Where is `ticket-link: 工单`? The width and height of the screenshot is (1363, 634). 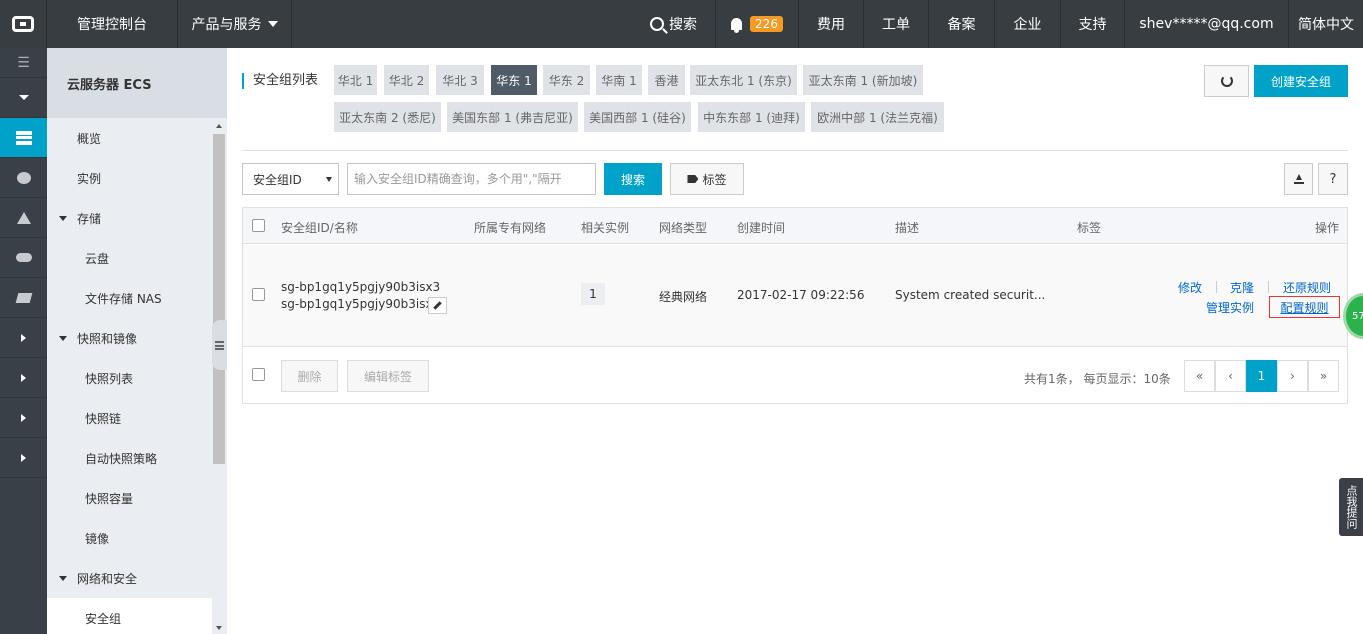 ticket-link: 工单 is located at coordinates (896, 24).